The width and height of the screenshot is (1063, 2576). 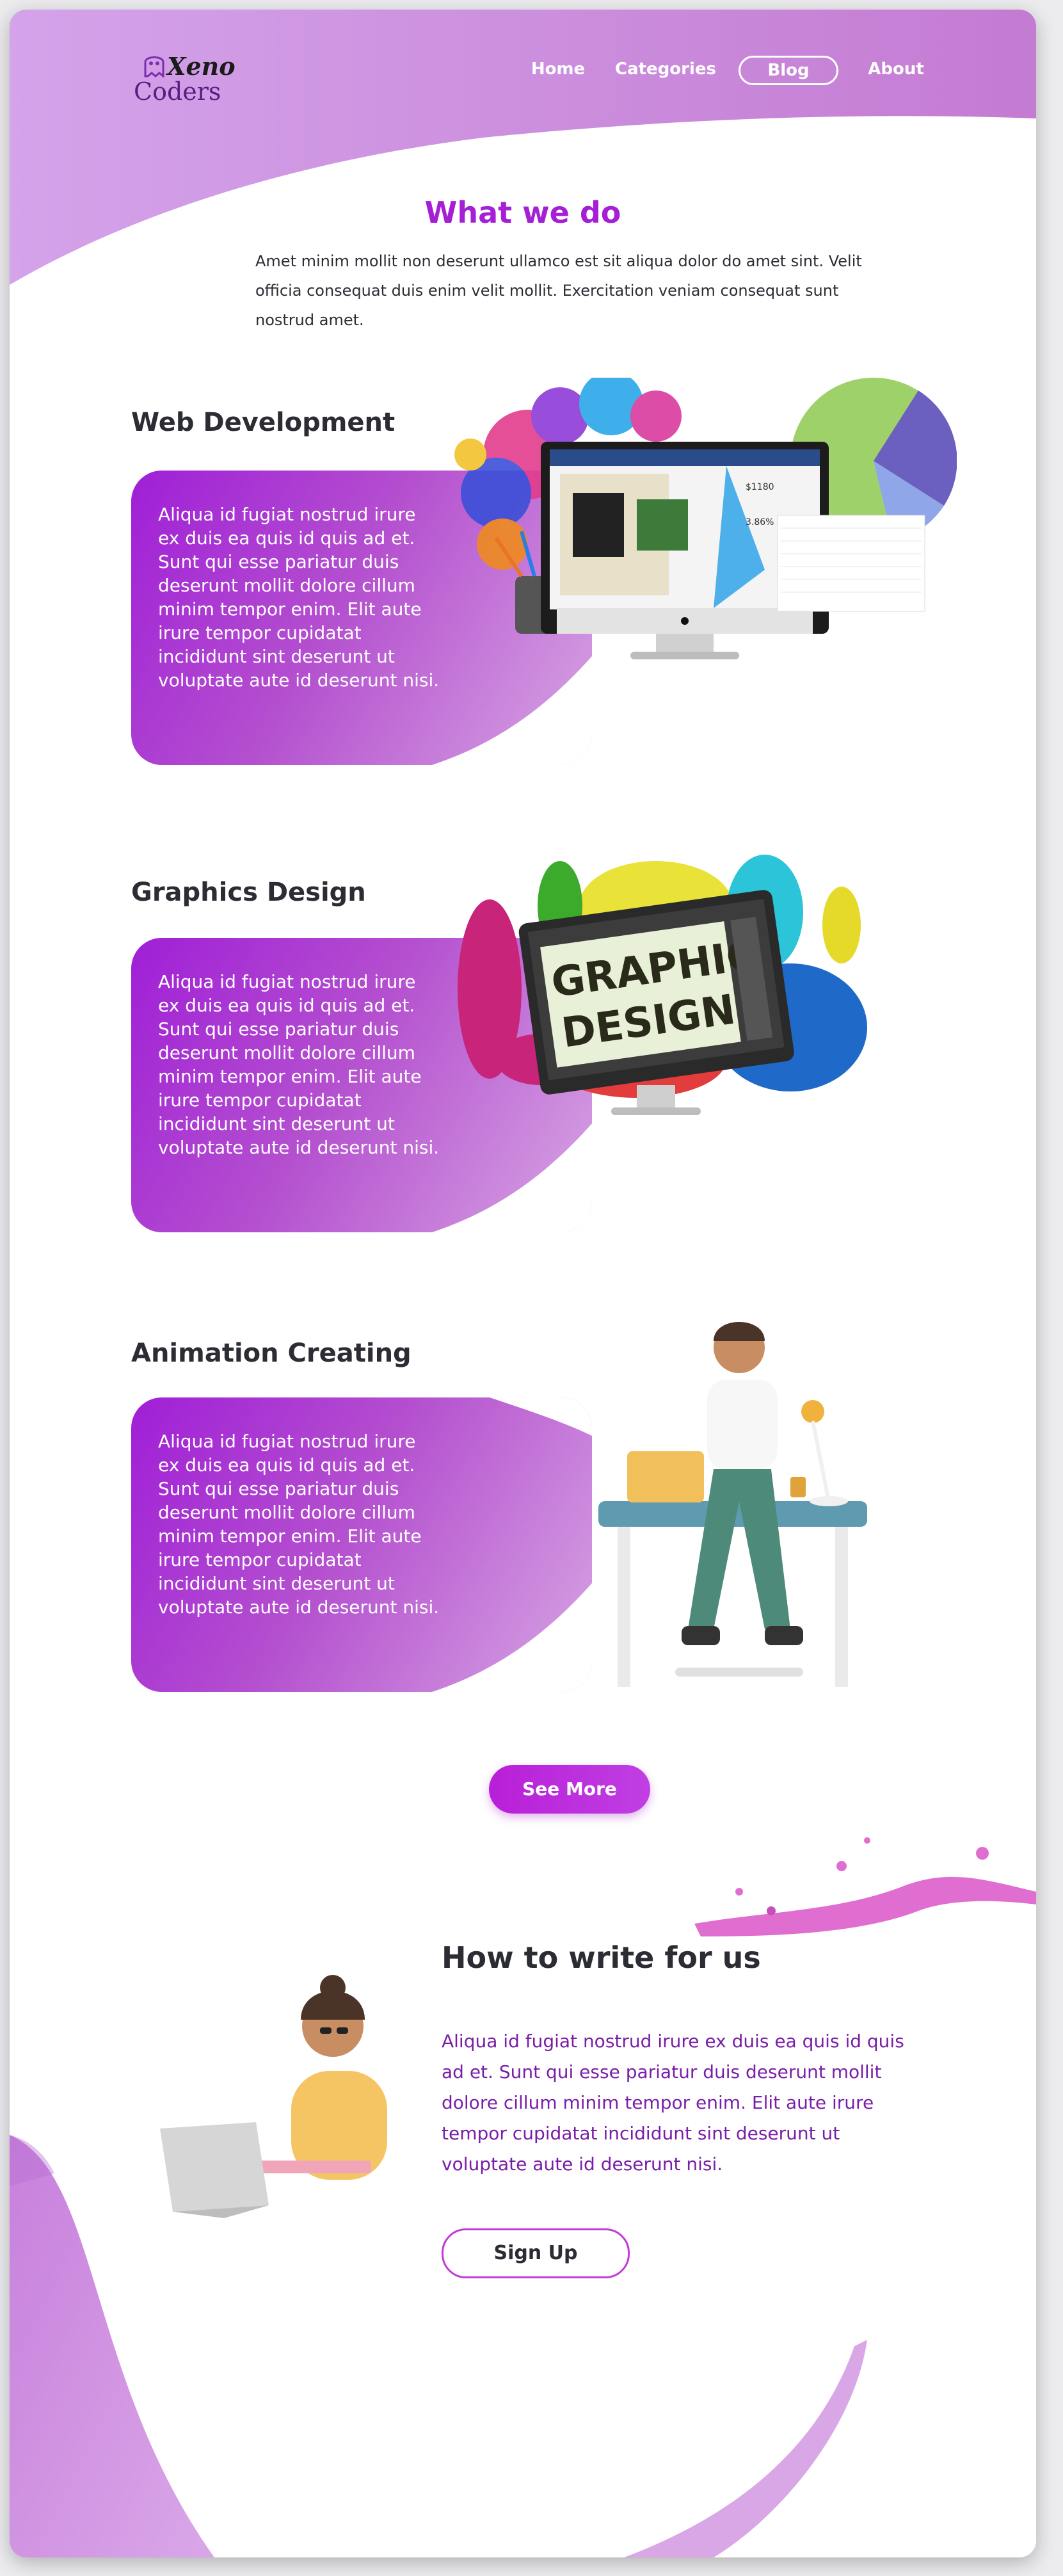 What do you see at coordinates (522, 212) in the screenshot?
I see `what-we-do-title: What we do` at bounding box center [522, 212].